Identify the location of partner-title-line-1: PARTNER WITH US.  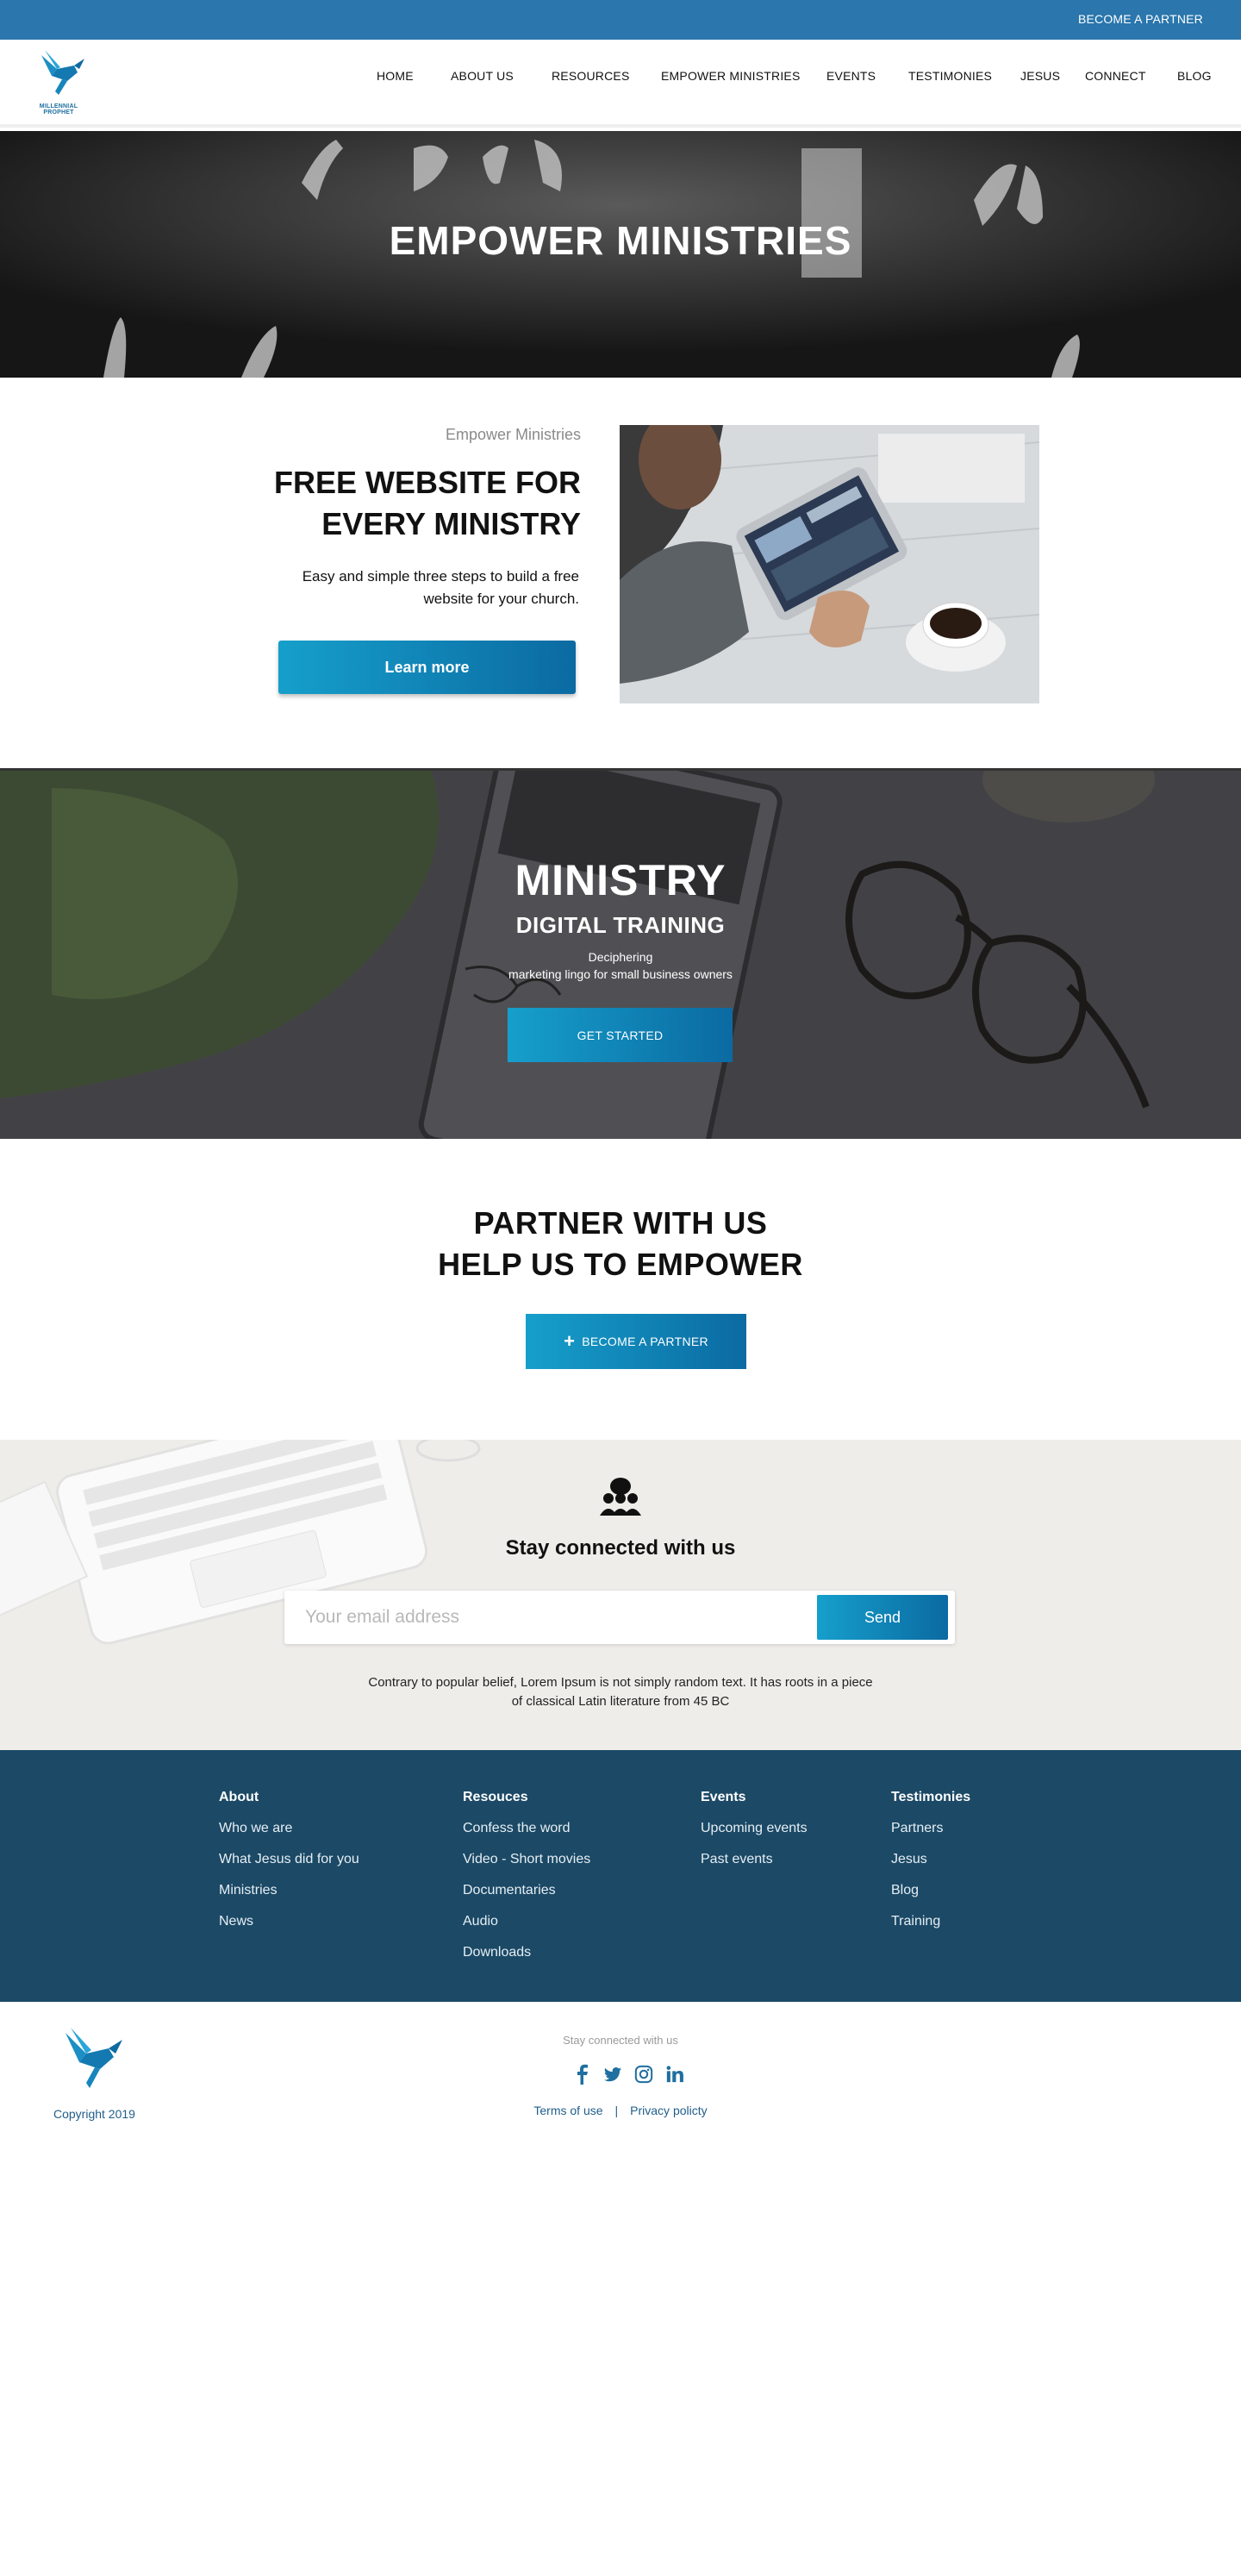
(620, 1223).